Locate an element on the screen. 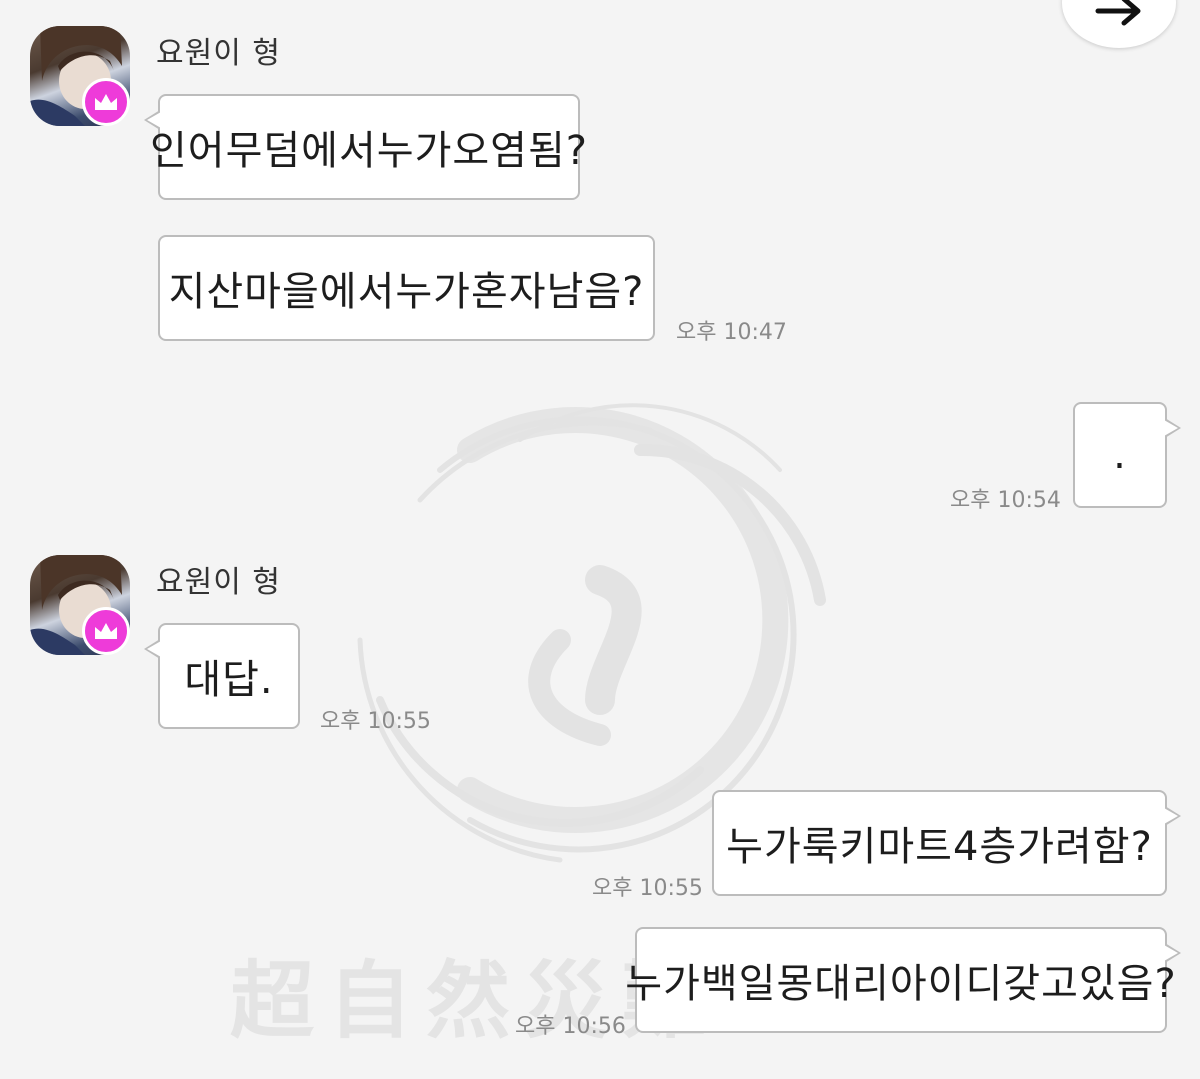  message-time: 오후 10:54 is located at coordinates (1005, 500).